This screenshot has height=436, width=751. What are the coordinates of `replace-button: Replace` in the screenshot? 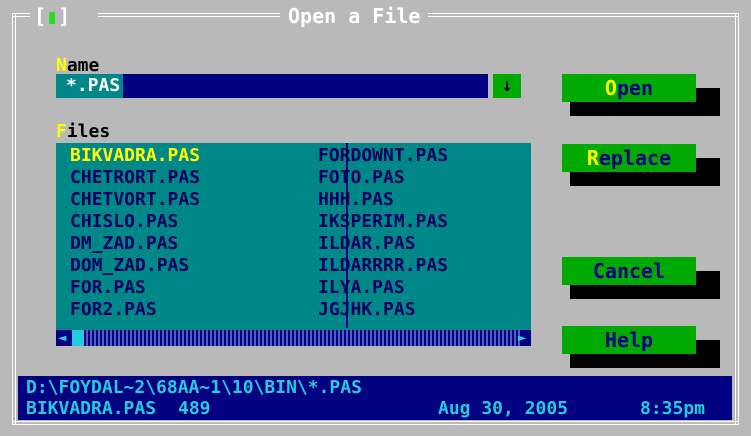 It's located at (629, 158).